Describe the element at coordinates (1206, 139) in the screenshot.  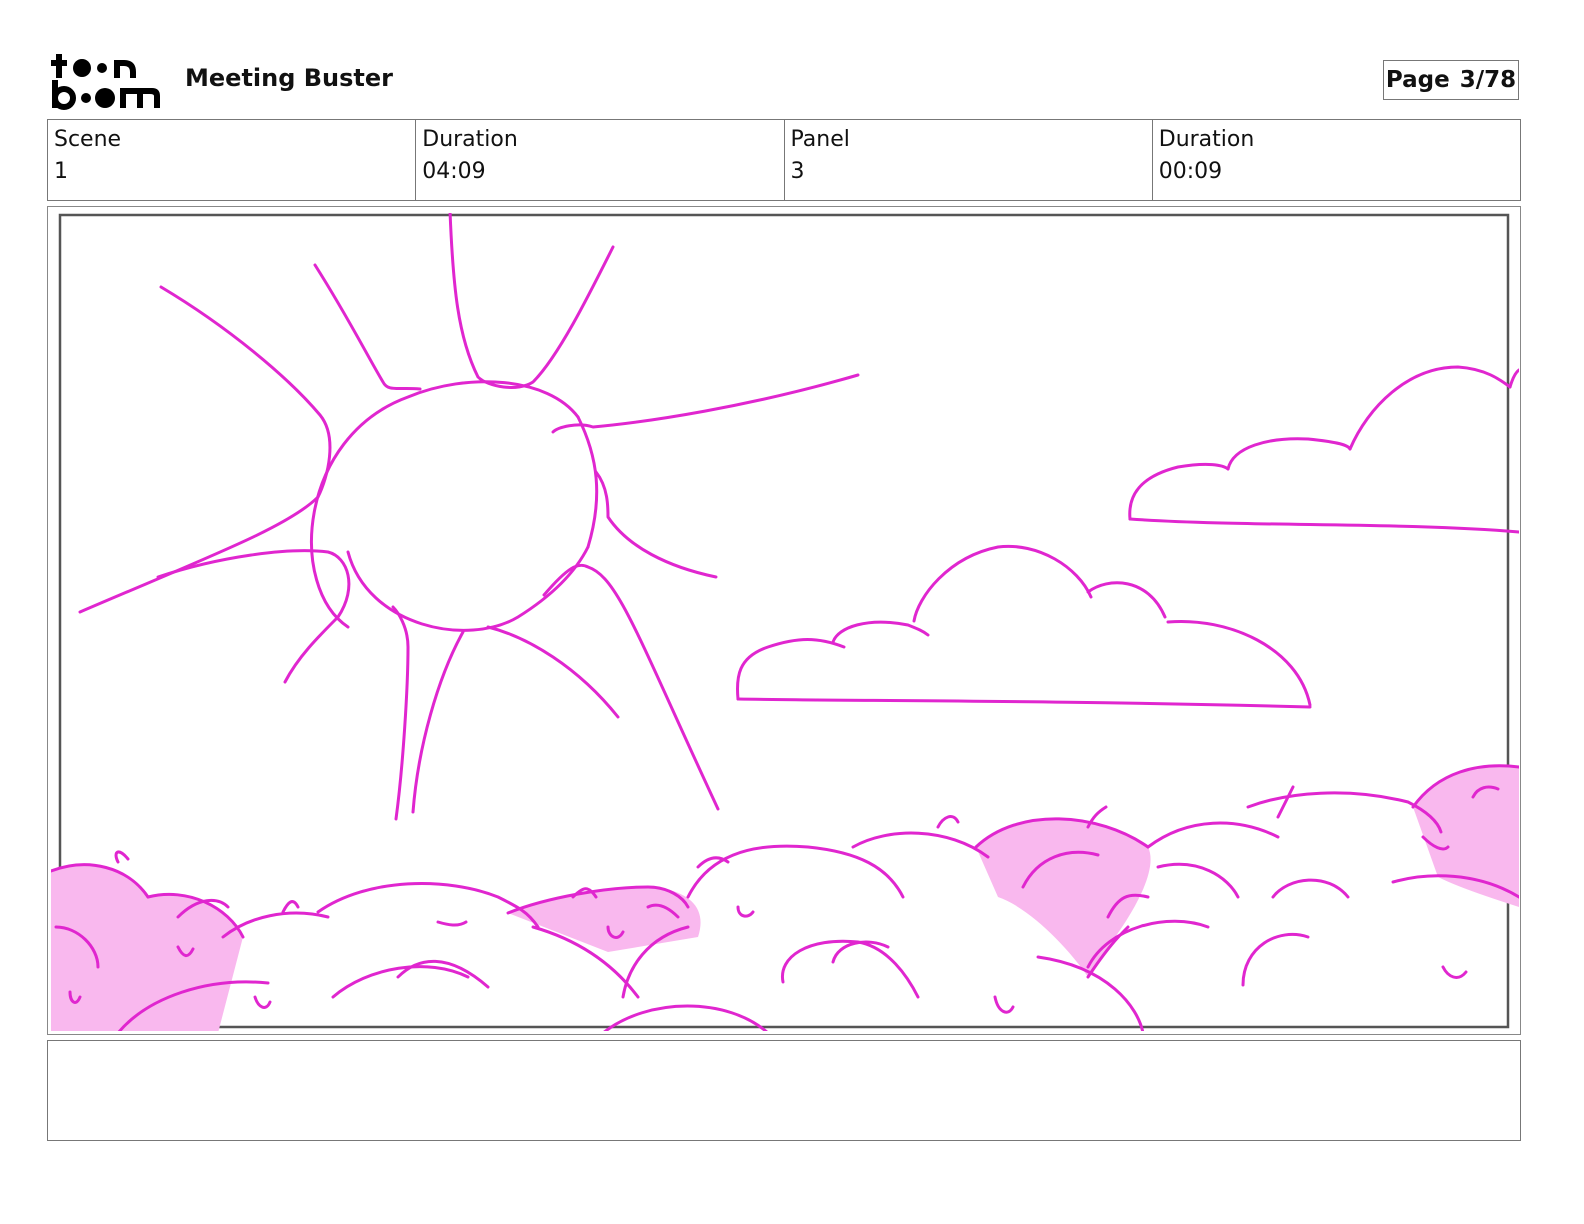
I see `panel-duration-label: Duration` at that location.